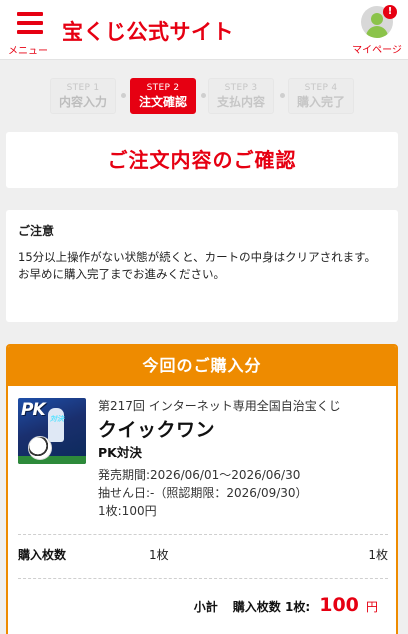 Image resolution: width=408 pixels, height=634 pixels. Describe the element at coordinates (57, 419) in the screenshot. I see `thumbnail-tag: 対決` at that location.